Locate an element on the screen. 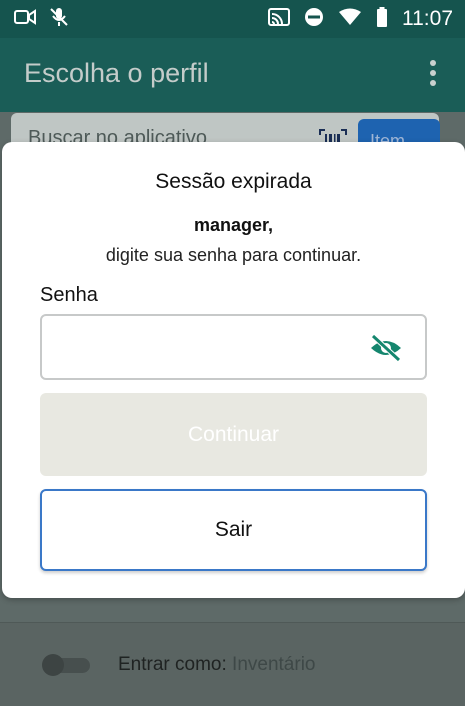 The height and width of the screenshot is (706, 465). page-title: Escolha o perfil is located at coordinates (116, 73).